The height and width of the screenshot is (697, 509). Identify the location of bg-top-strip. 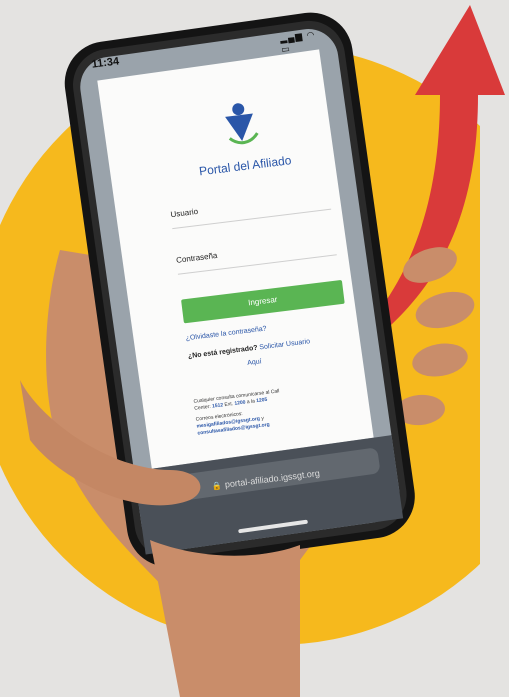
(254, 10).